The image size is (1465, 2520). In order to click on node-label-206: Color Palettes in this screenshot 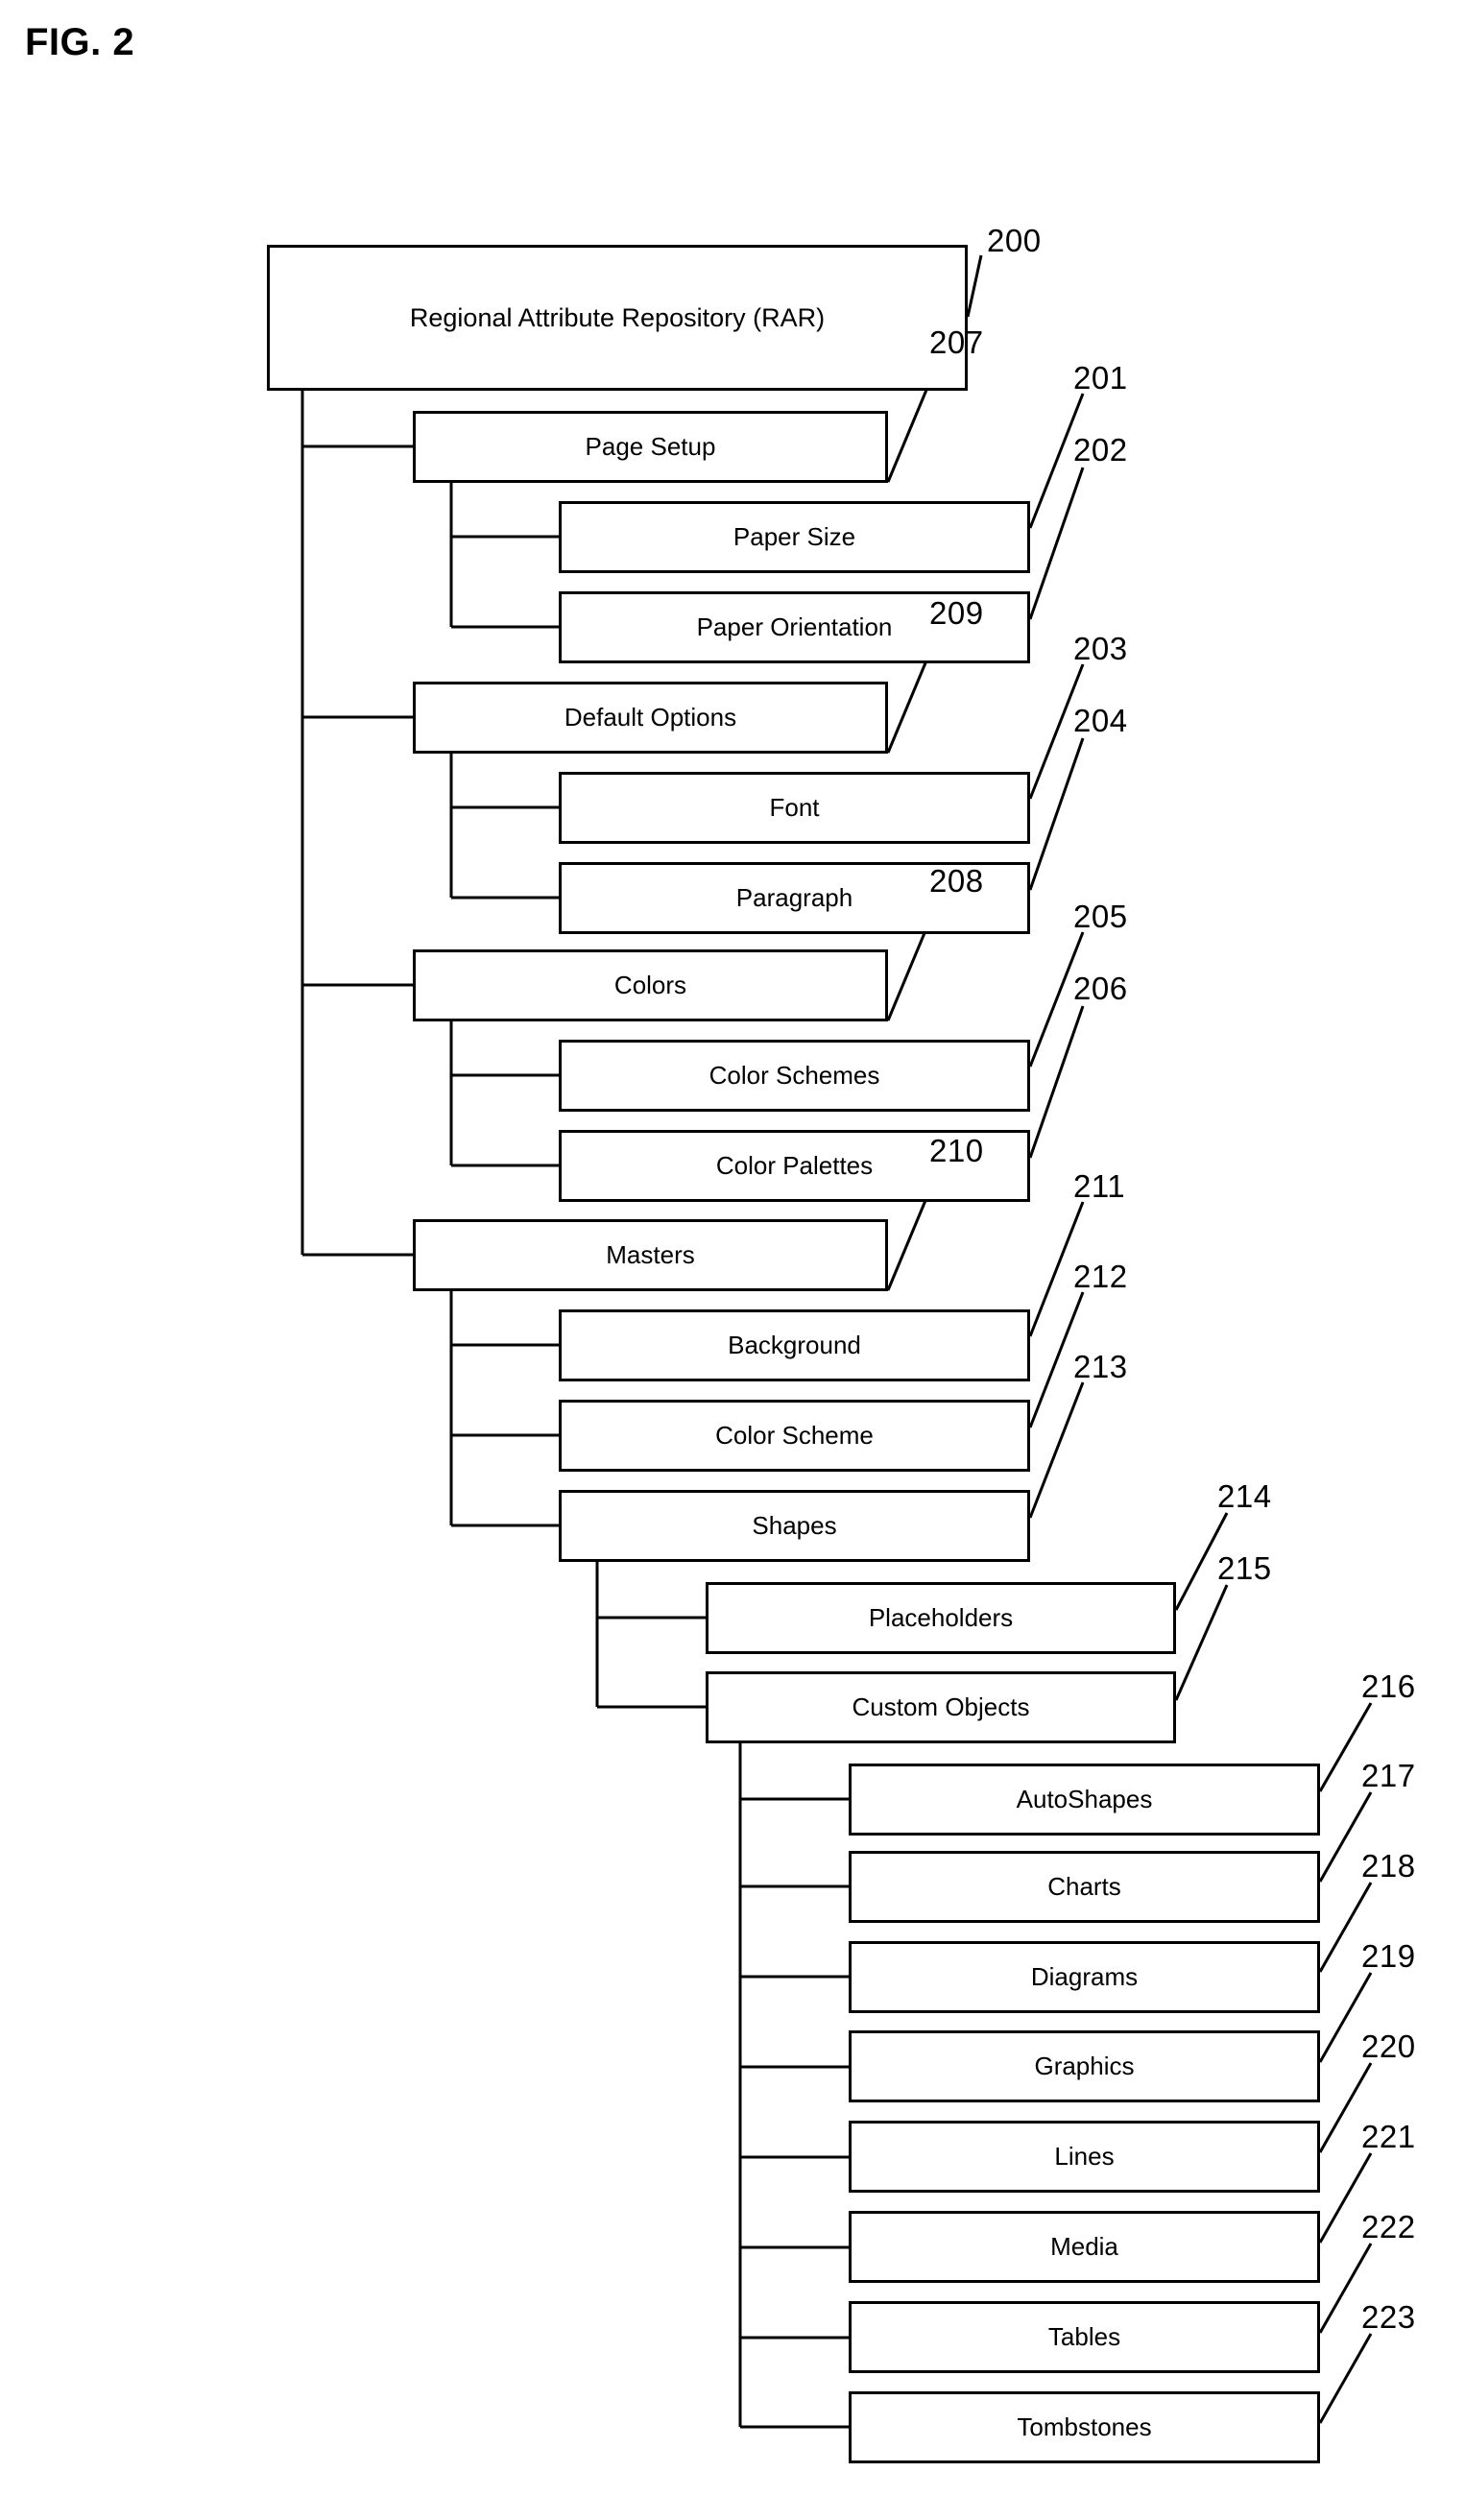, I will do `click(794, 1165)`.